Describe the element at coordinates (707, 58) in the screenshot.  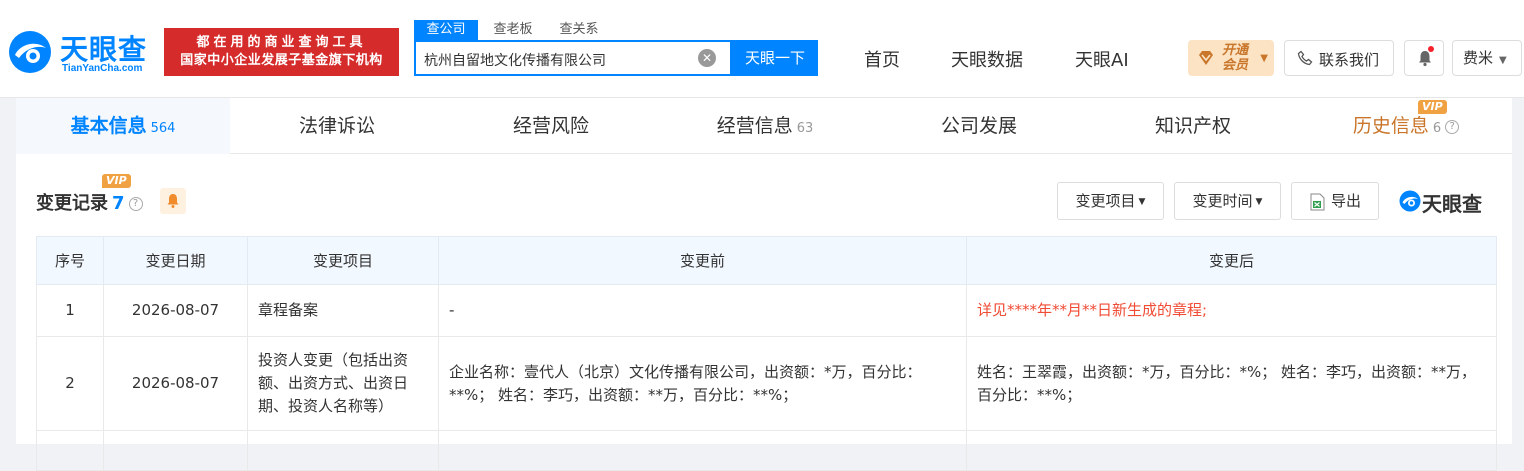
I see `clear-icon: ✕` at that location.